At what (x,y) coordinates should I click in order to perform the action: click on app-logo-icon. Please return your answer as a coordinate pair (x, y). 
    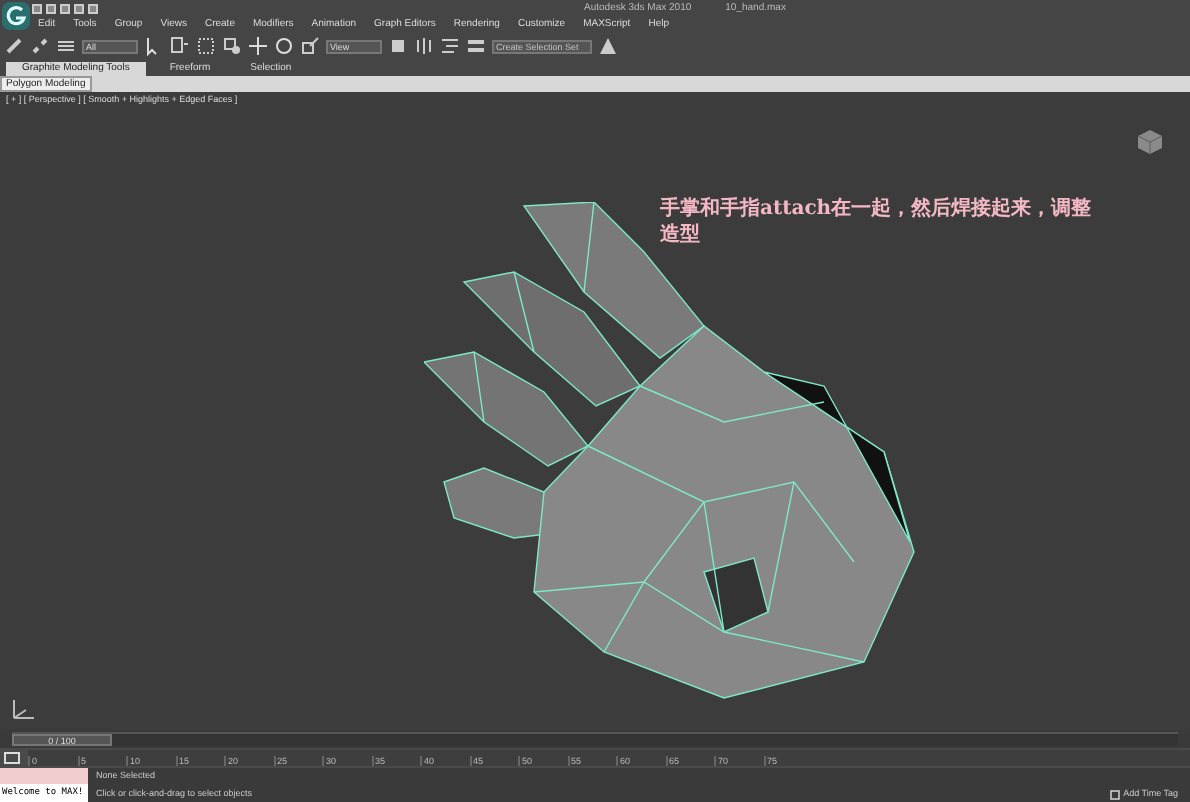
    Looking at the image, I should click on (16, 16).